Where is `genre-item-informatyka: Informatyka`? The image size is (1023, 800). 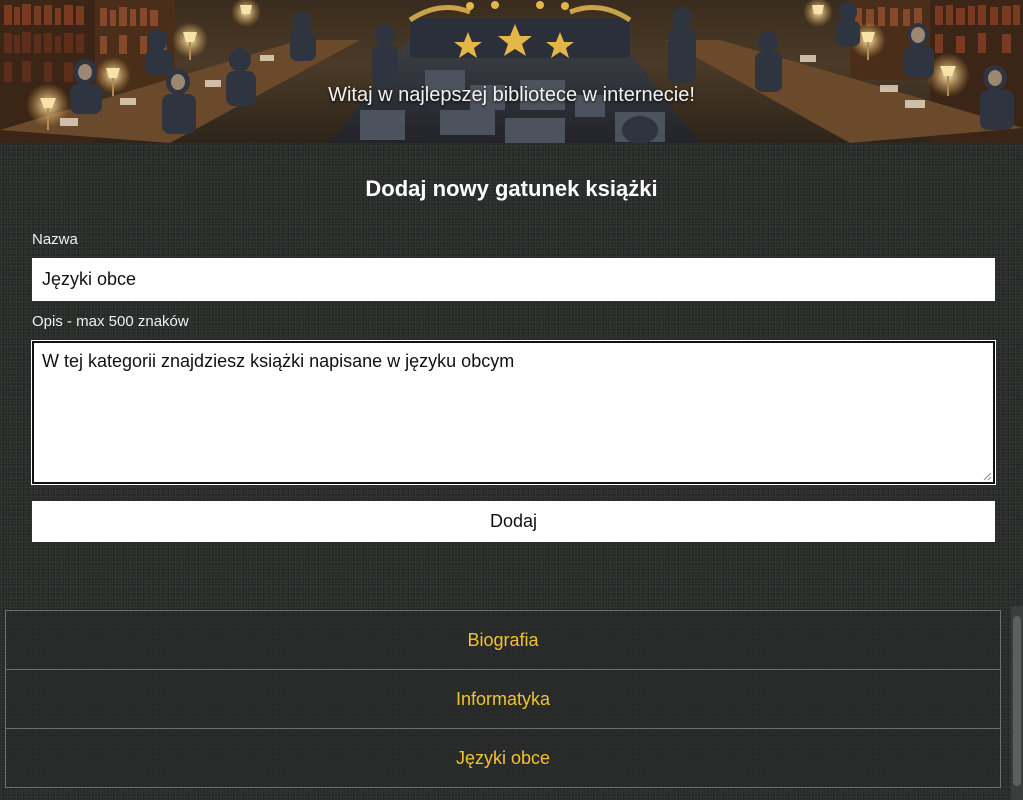
genre-item-informatyka: Informatyka is located at coordinates (503, 699).